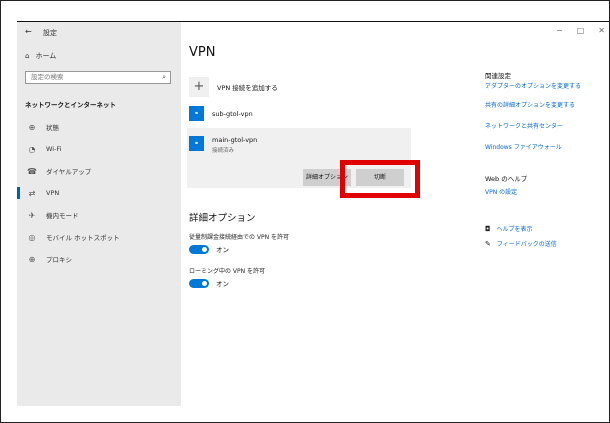 The width and height of the screenshot is (610, 423). What do you see at coordinates (239, 237) in the screenshot?
I see `option-label: 従量制課金接続経由での VPN を許可` at bounding box center [239, 237].